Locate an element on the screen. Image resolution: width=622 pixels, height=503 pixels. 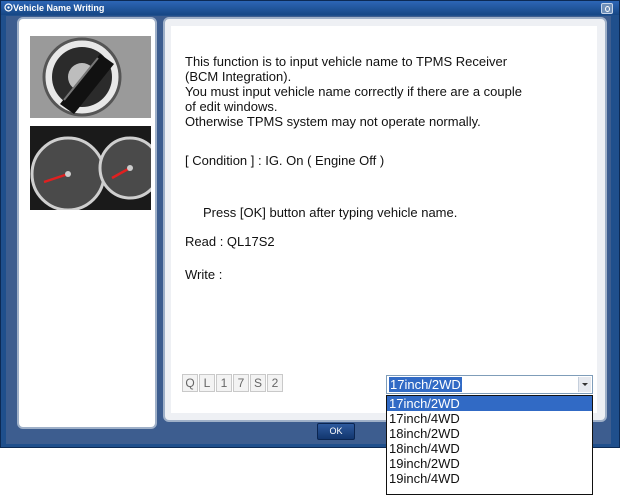
condition-text: [ Condition ] : IG. On ( Engine Off ) is located at coordinates (285, 160).